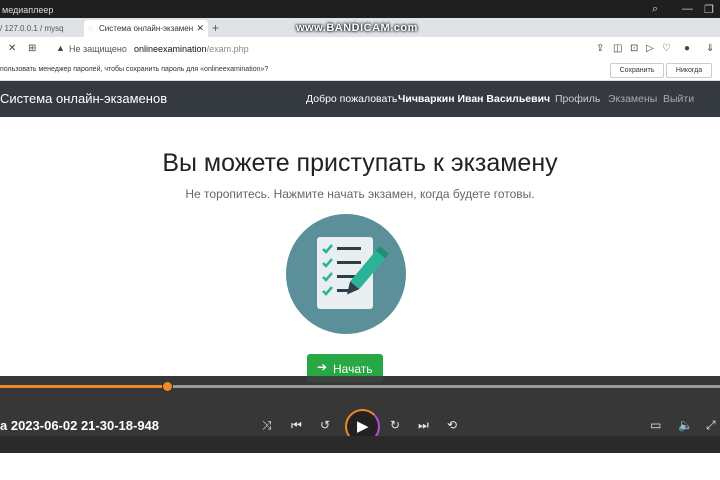 Image resolution: width=720 pixels, height=480 pixels. Describe the element at coordinates (170, 49) in the screenshot. I see `url-host: onlineexamination` at that location.